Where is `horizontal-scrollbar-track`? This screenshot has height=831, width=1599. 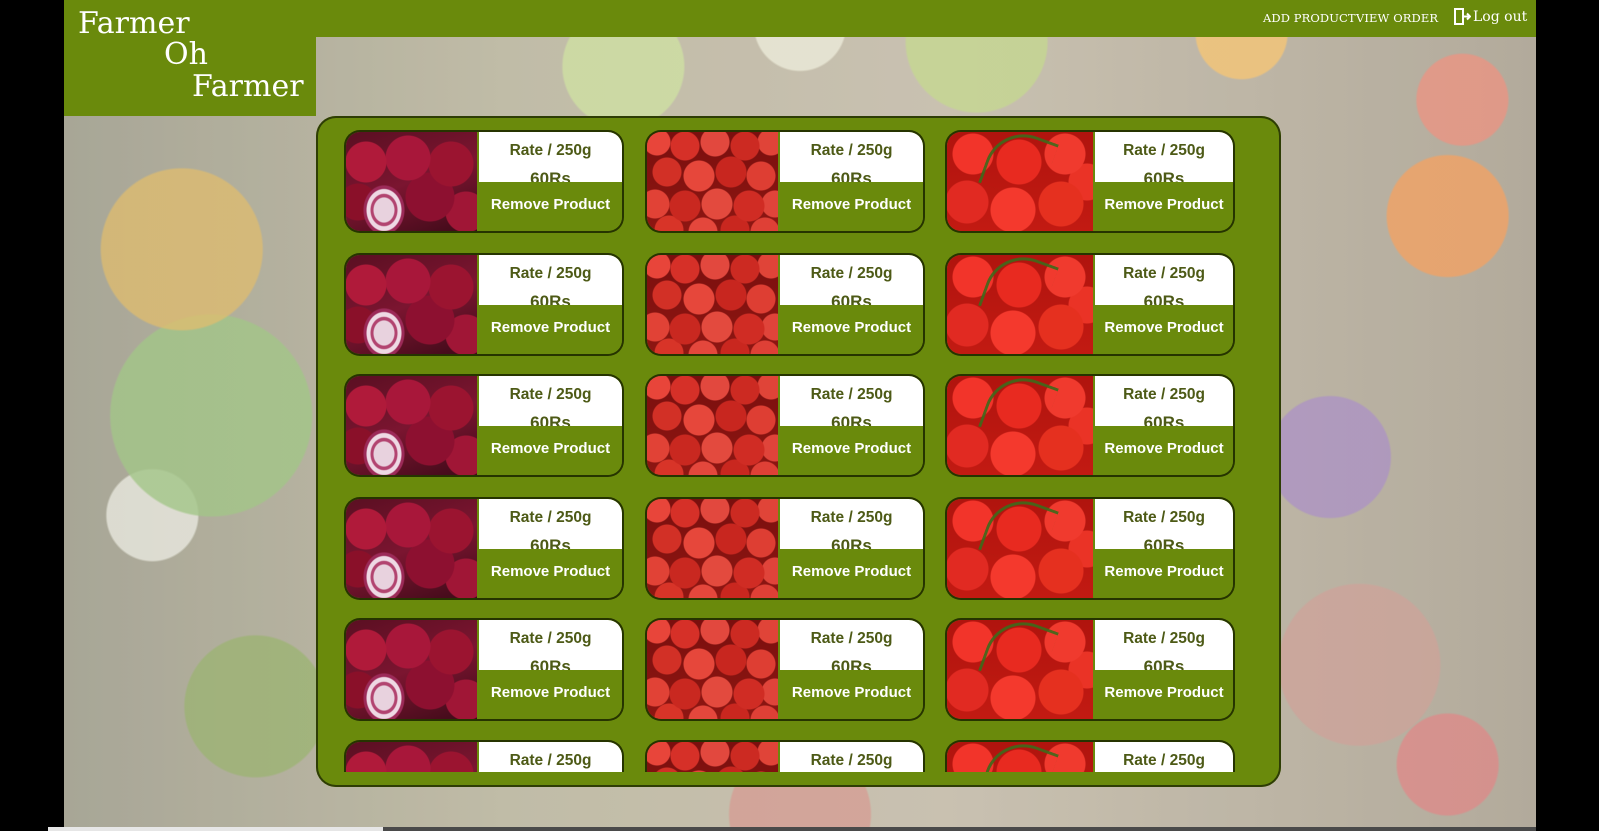 horizontal-scrollbar-track is located at coordinates (959, 829).